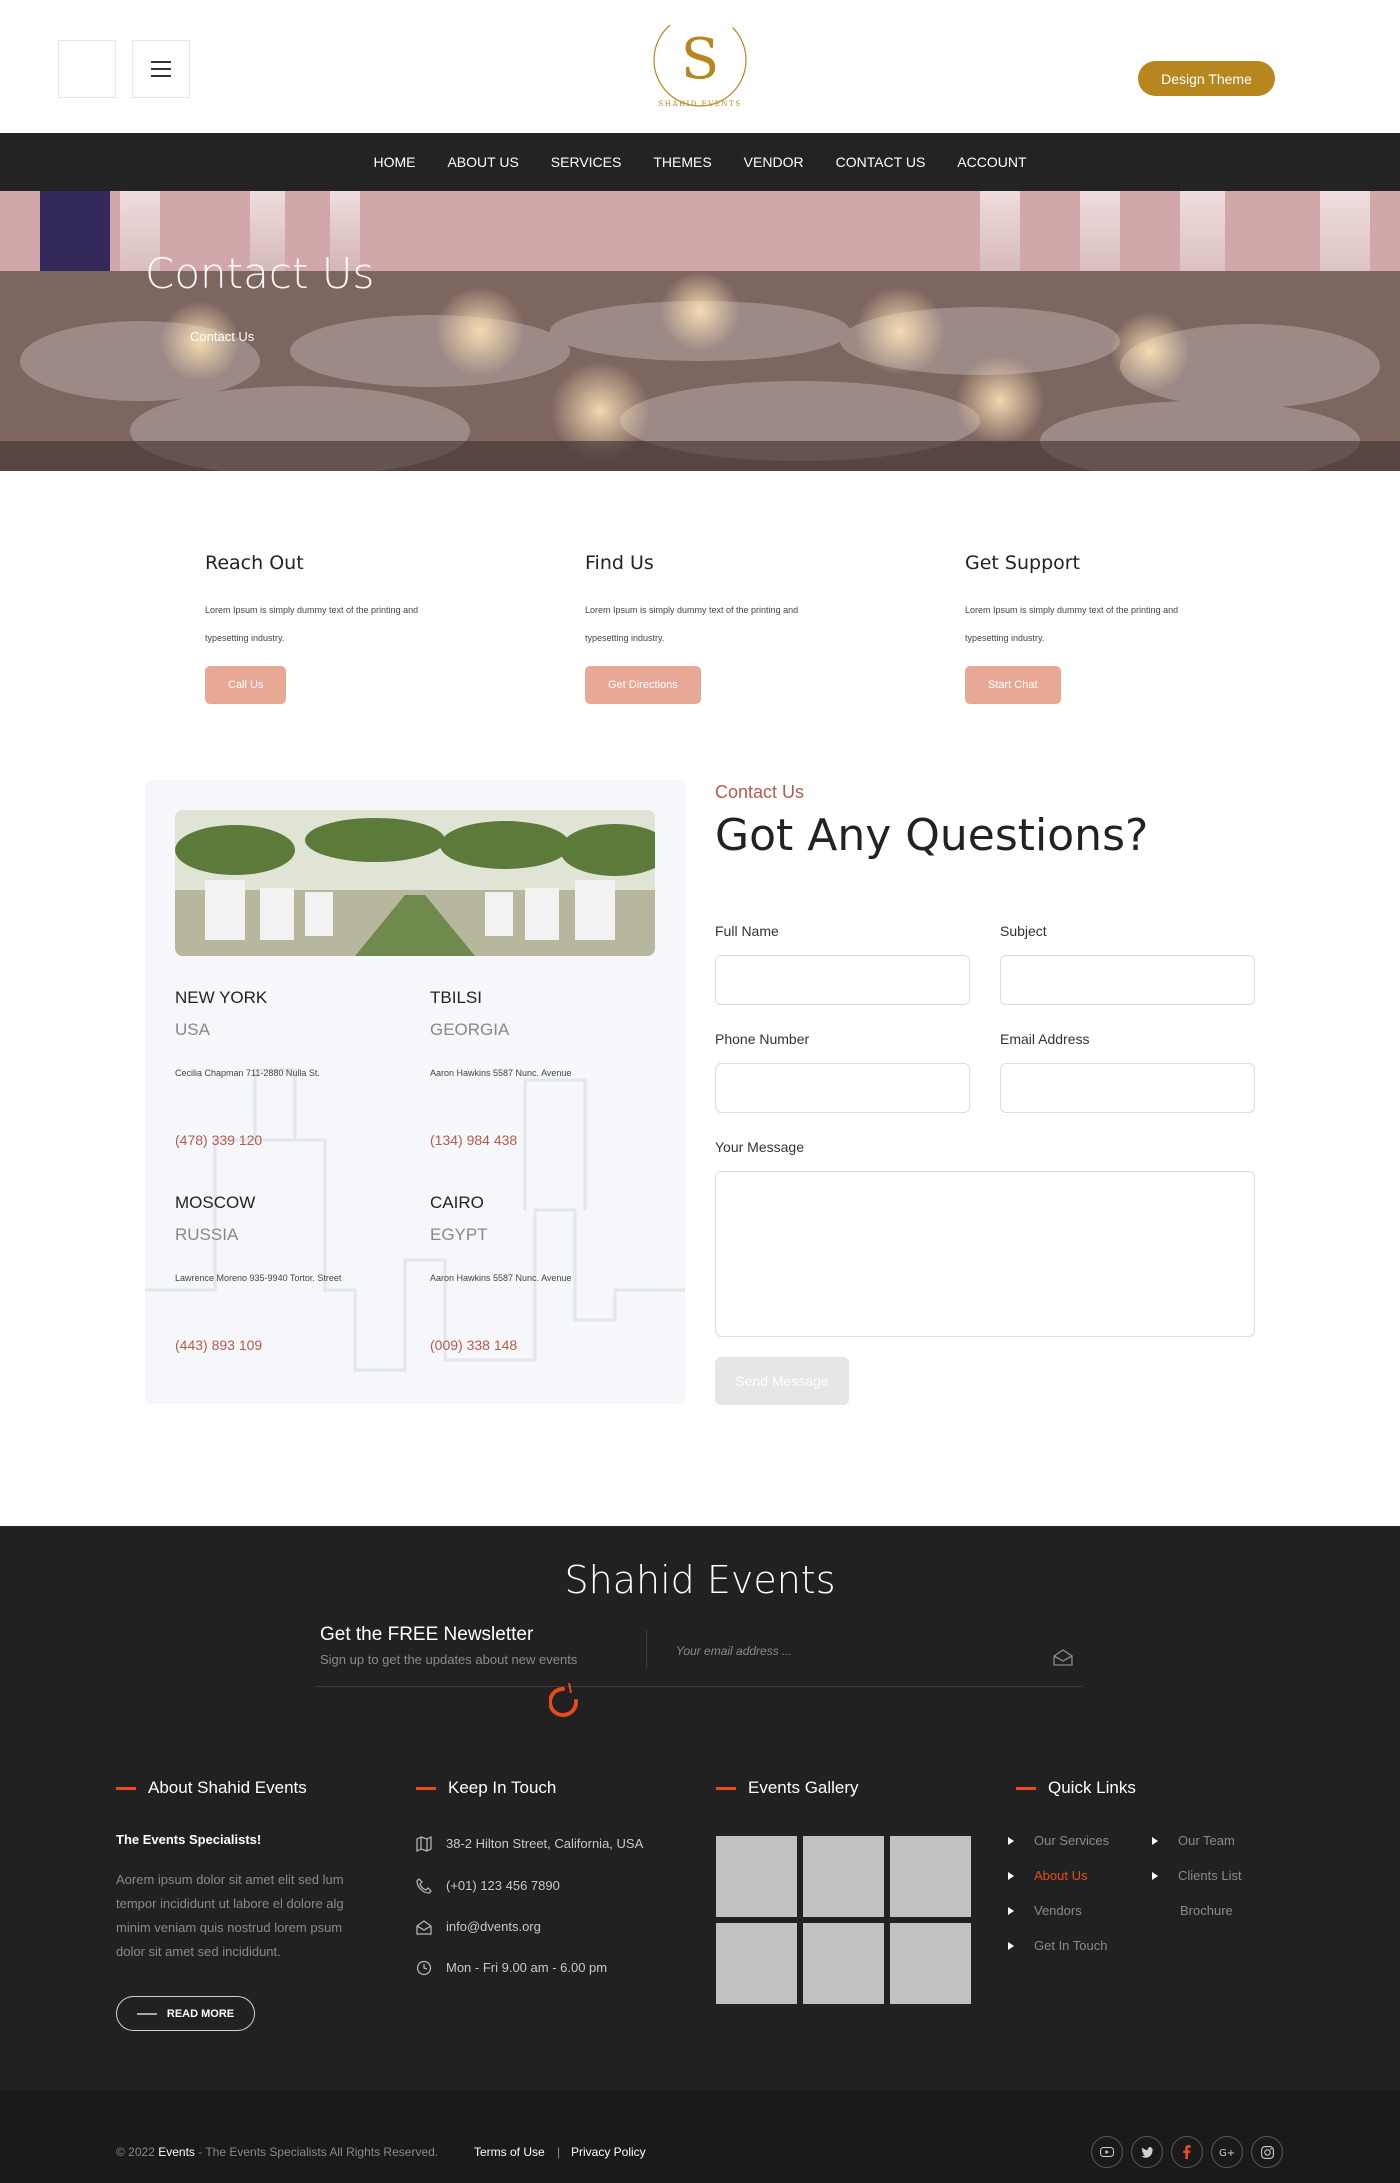  Describe the element at coordinates (564, 1699) in the screenshot. I see `loading-spinner-icon` at that location.